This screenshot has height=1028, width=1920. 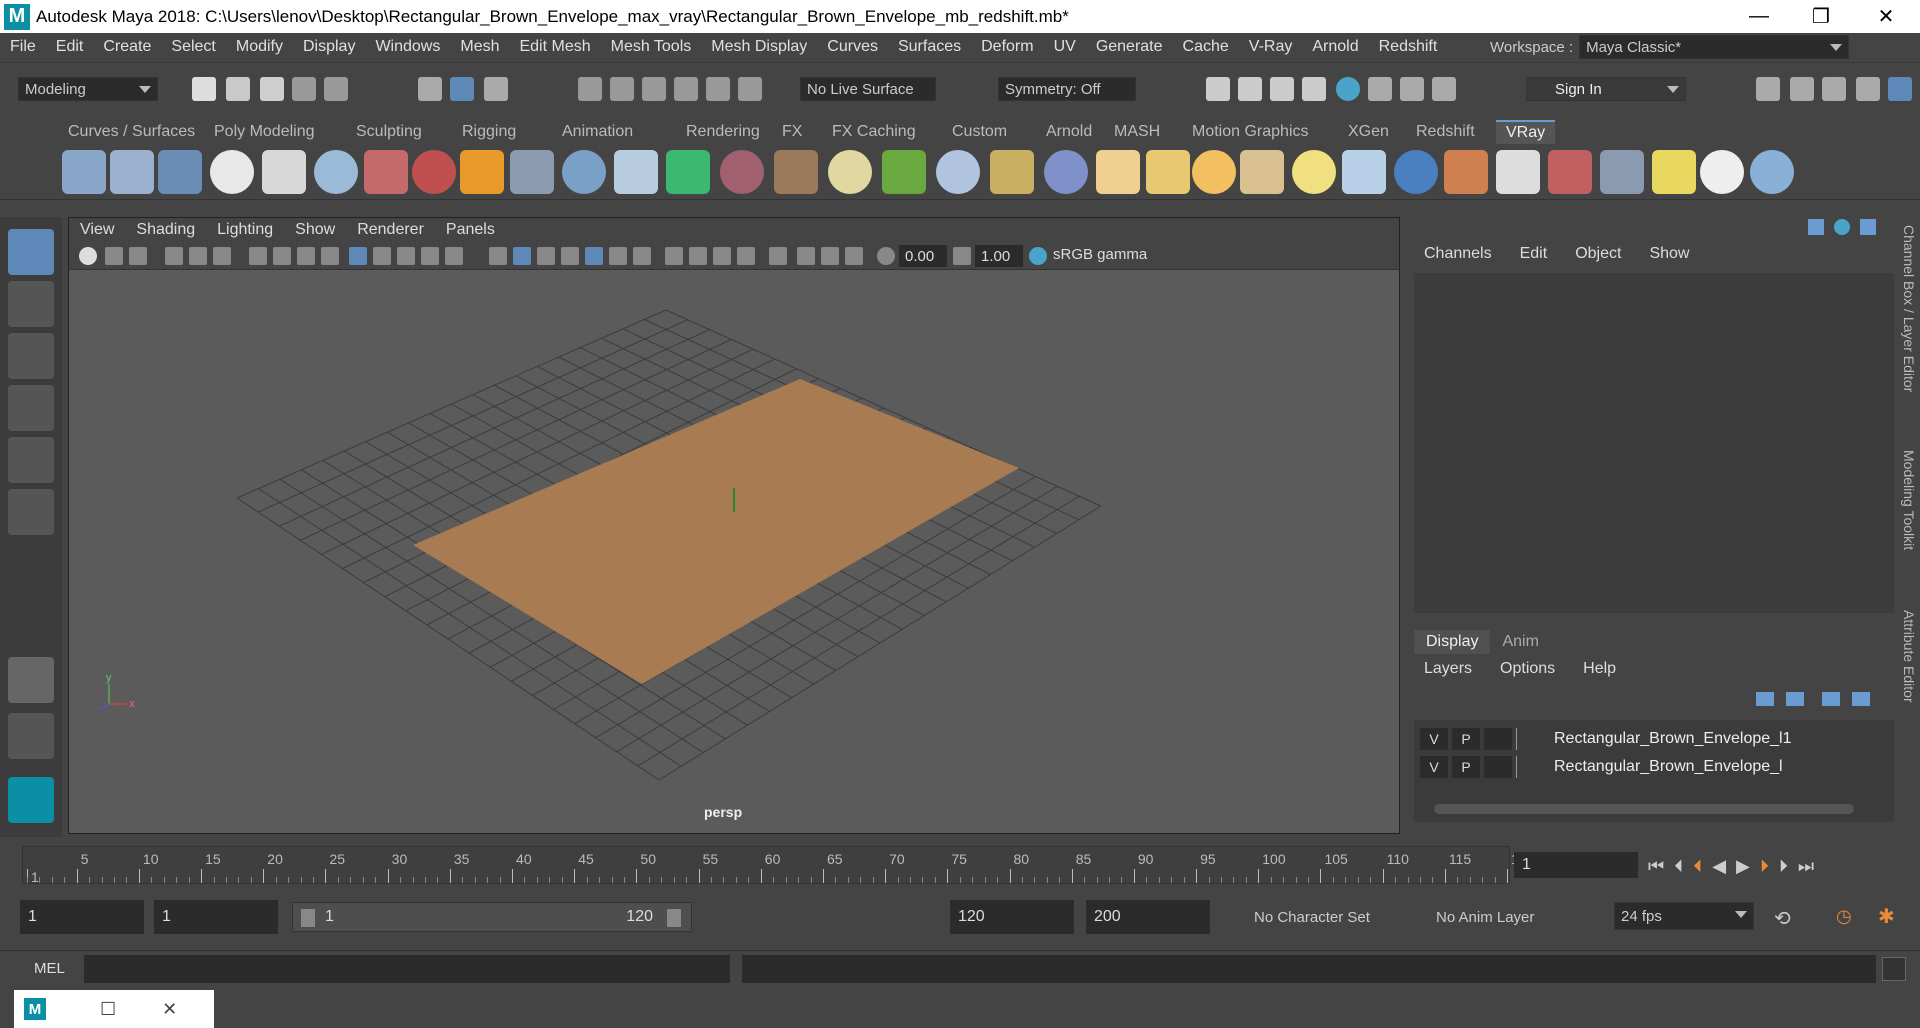 I want to click on menu-mesh-display: Mesh Display, so click(x=759, y=47).